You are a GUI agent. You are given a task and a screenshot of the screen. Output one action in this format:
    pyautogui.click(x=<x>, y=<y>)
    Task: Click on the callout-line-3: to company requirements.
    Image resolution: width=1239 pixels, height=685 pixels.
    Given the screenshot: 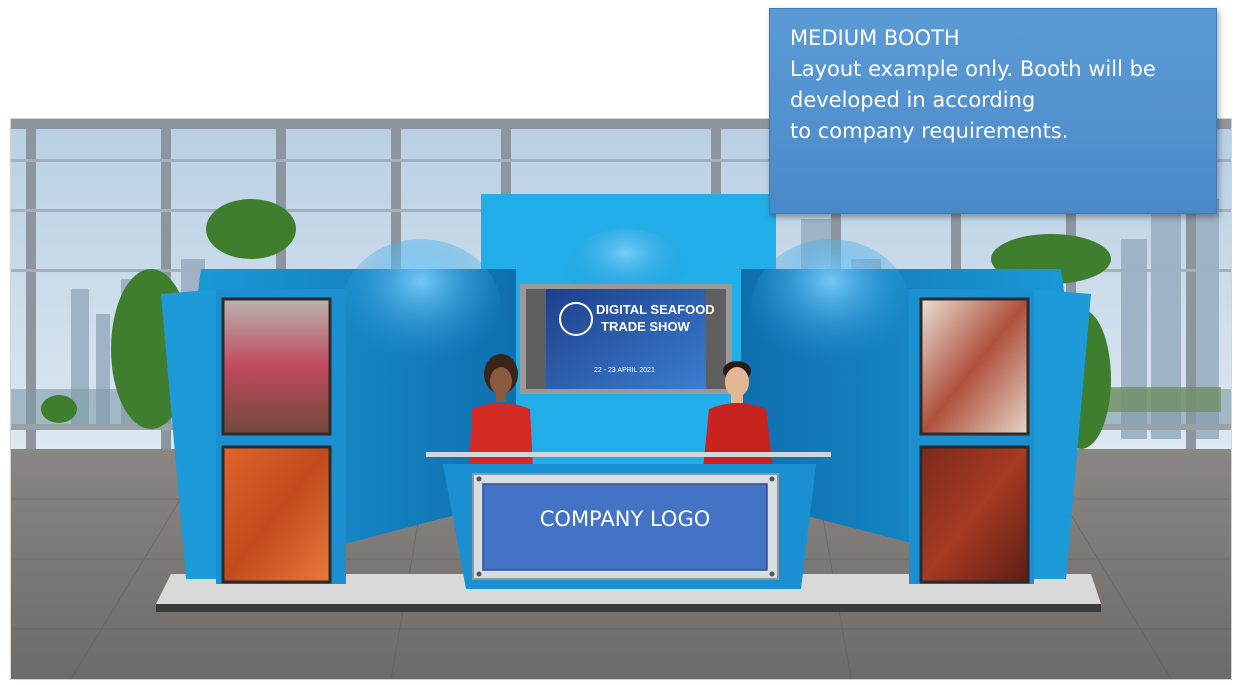 What is the action you would take?
    pyautogui.click(x=929, y=131)
    